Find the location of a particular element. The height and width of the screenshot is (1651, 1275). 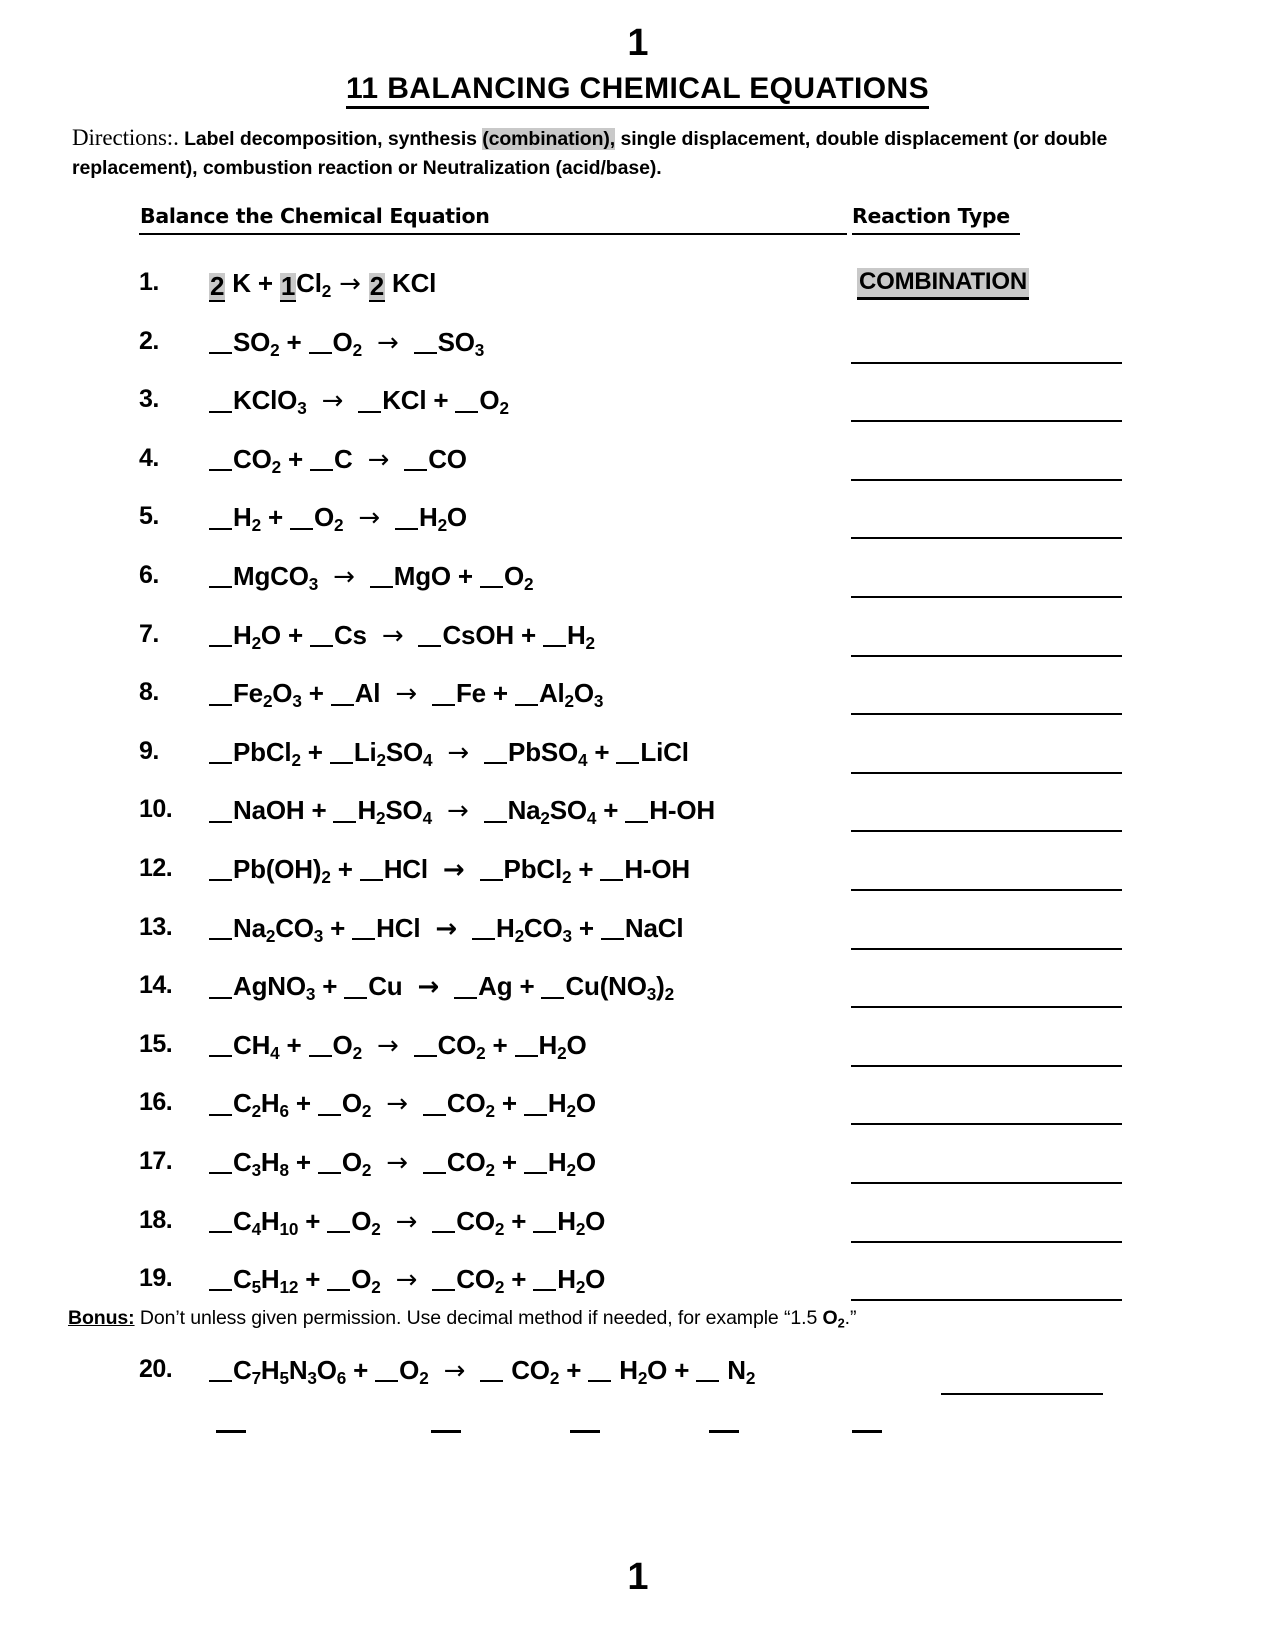

equation-body: C5H12 + O2 → CO2 + H2O is located at coordinates (407, 1281).